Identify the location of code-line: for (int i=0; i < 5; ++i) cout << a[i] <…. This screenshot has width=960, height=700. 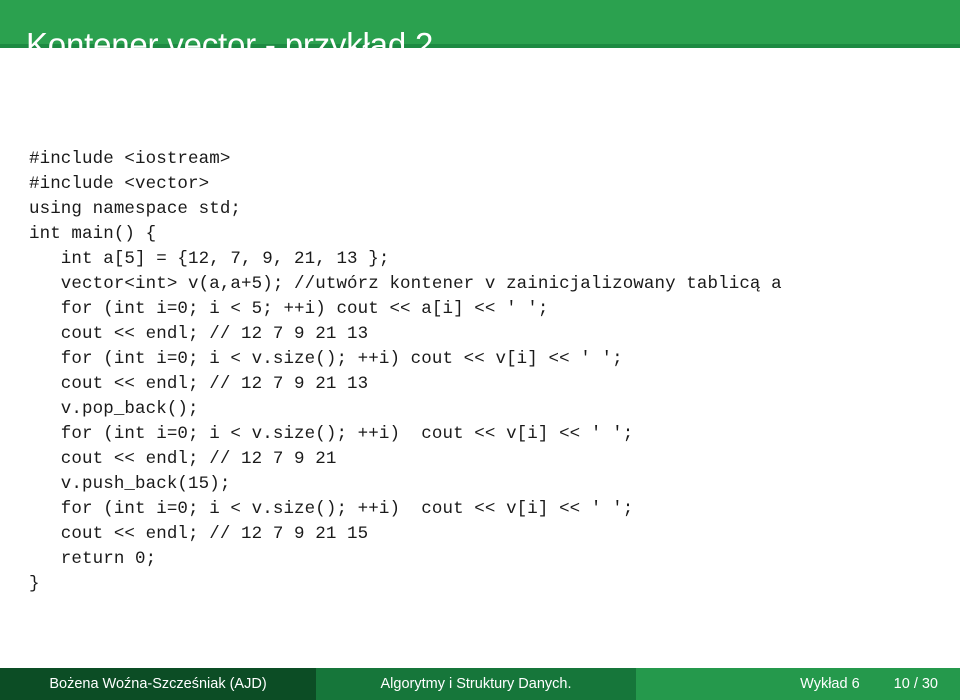
(289, 308).